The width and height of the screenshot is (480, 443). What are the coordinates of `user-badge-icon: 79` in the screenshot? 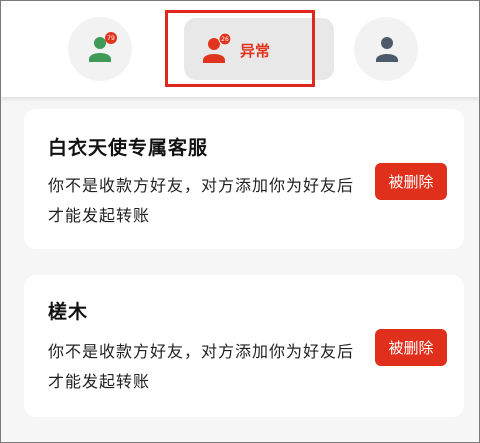 It's located at (103, 47).